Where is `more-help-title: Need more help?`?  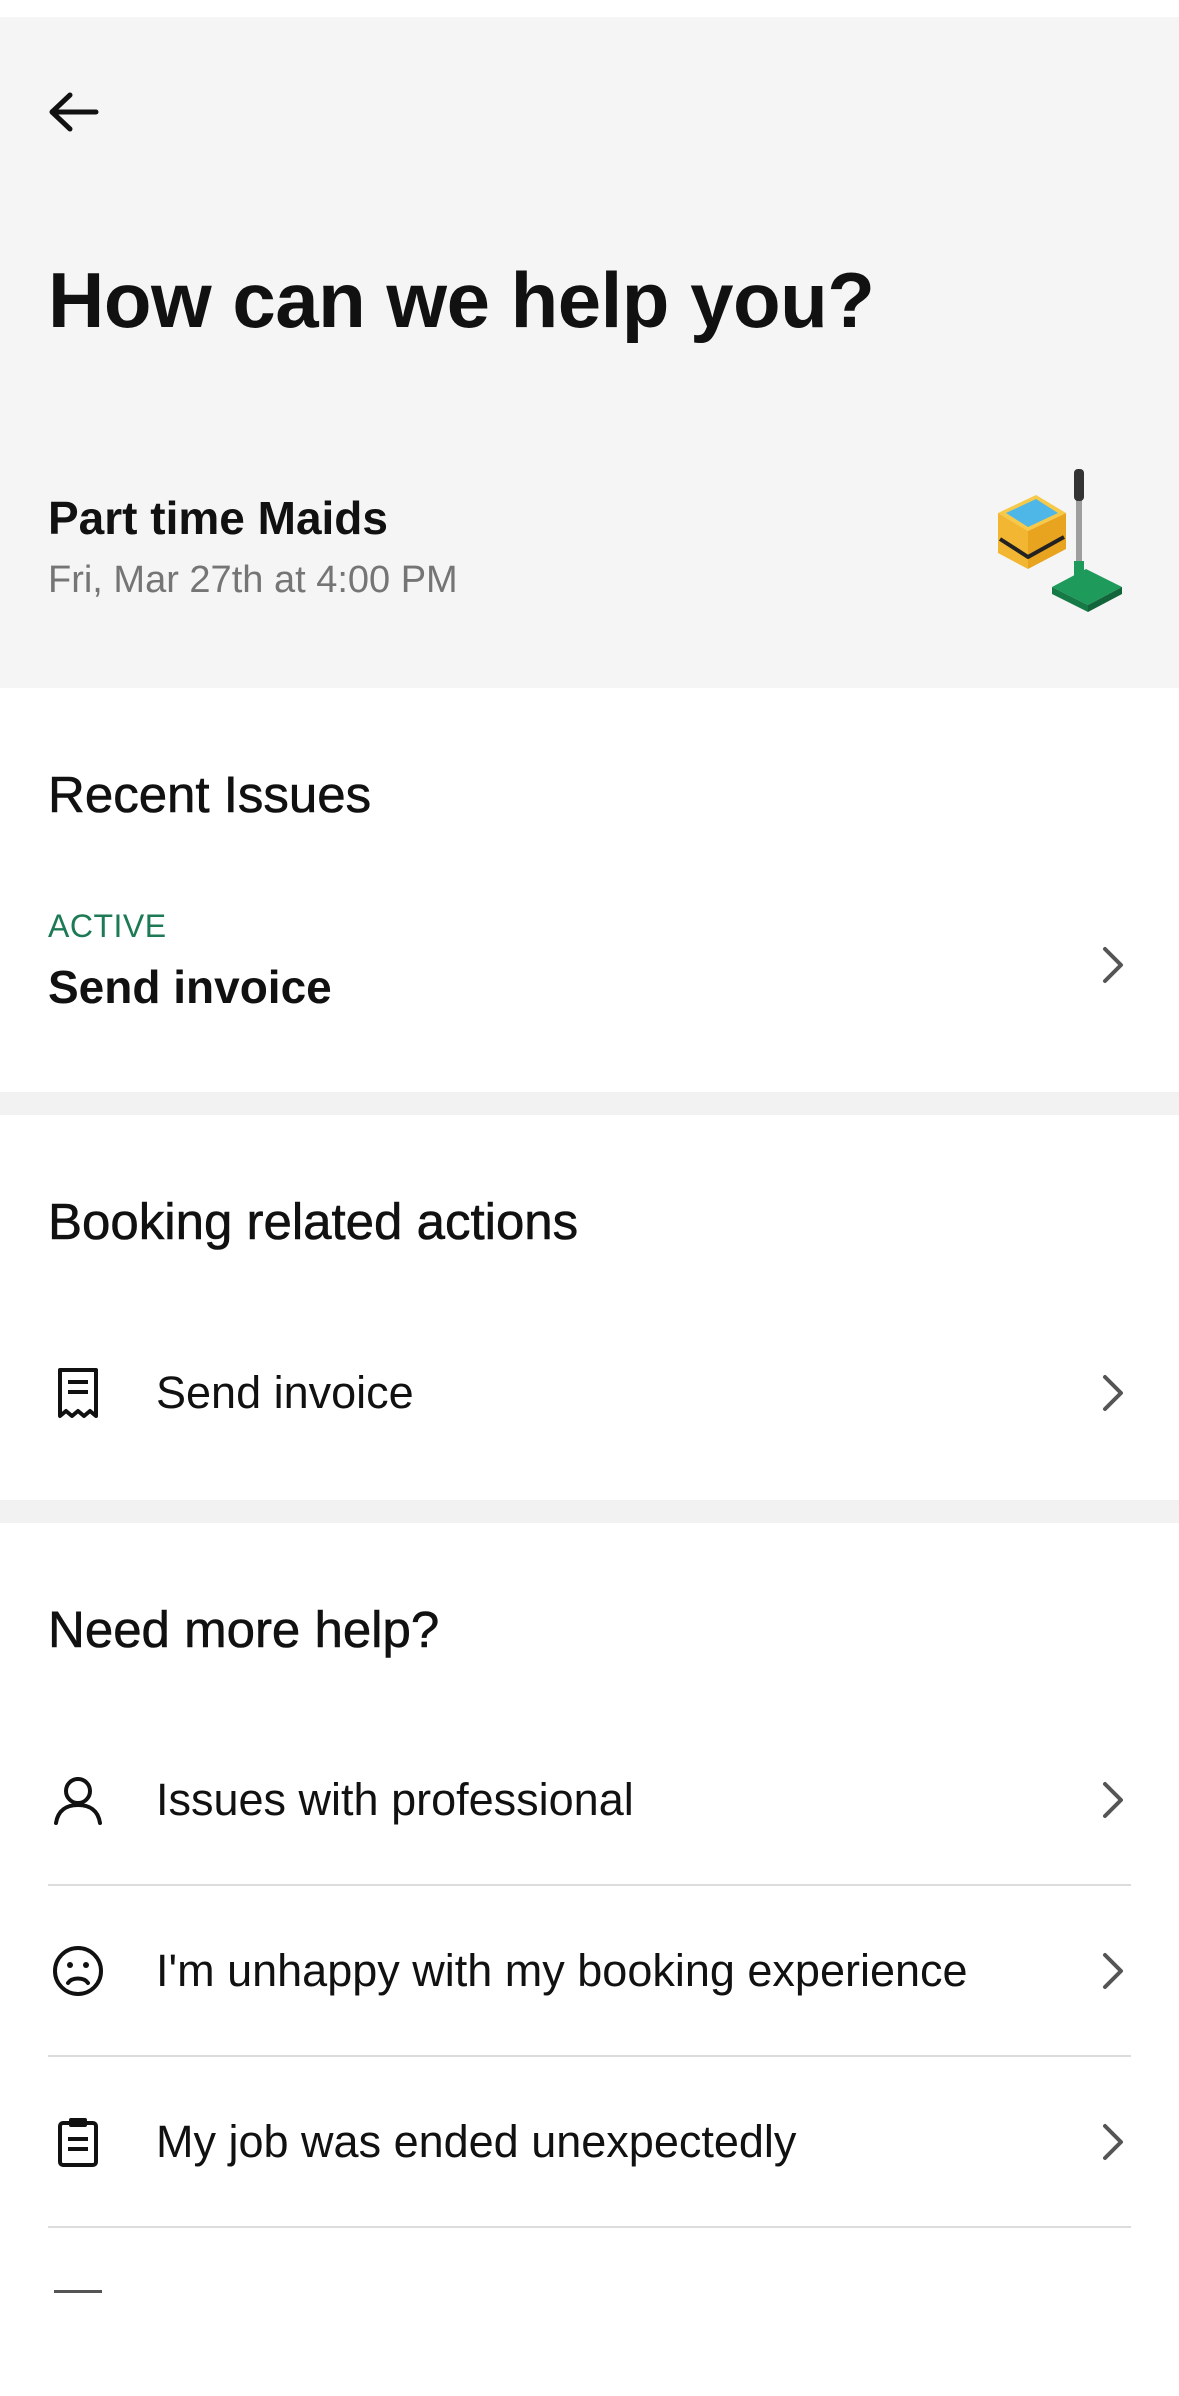
more-help-title: Need more help? is located at coordinates (244, 1630).